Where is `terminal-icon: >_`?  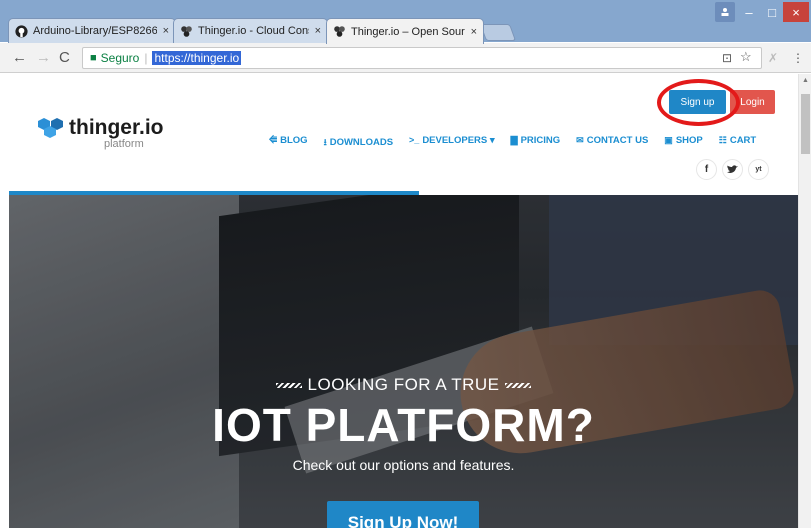 terminal-icon: >_ is located at coordinates (414, 140).